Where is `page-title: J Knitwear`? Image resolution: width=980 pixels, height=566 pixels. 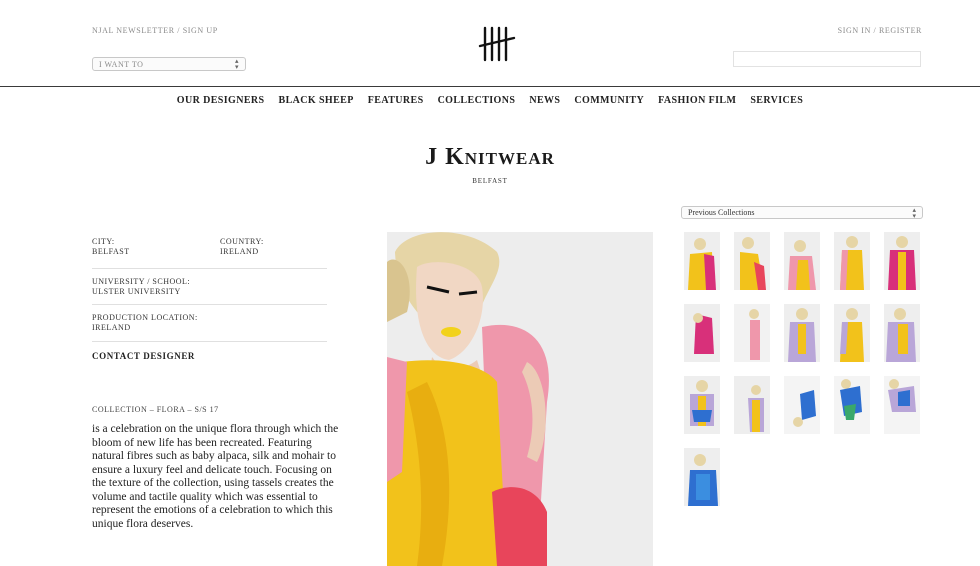 page-title: J Knitwear is located at coordinates (490, 157).